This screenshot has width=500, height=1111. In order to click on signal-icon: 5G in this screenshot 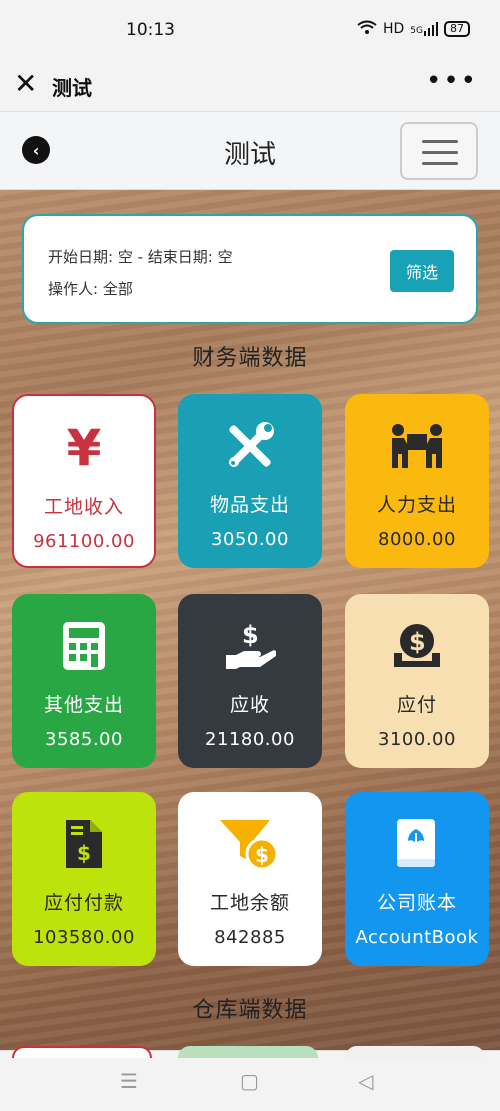, I will do `click(424, 29)`.